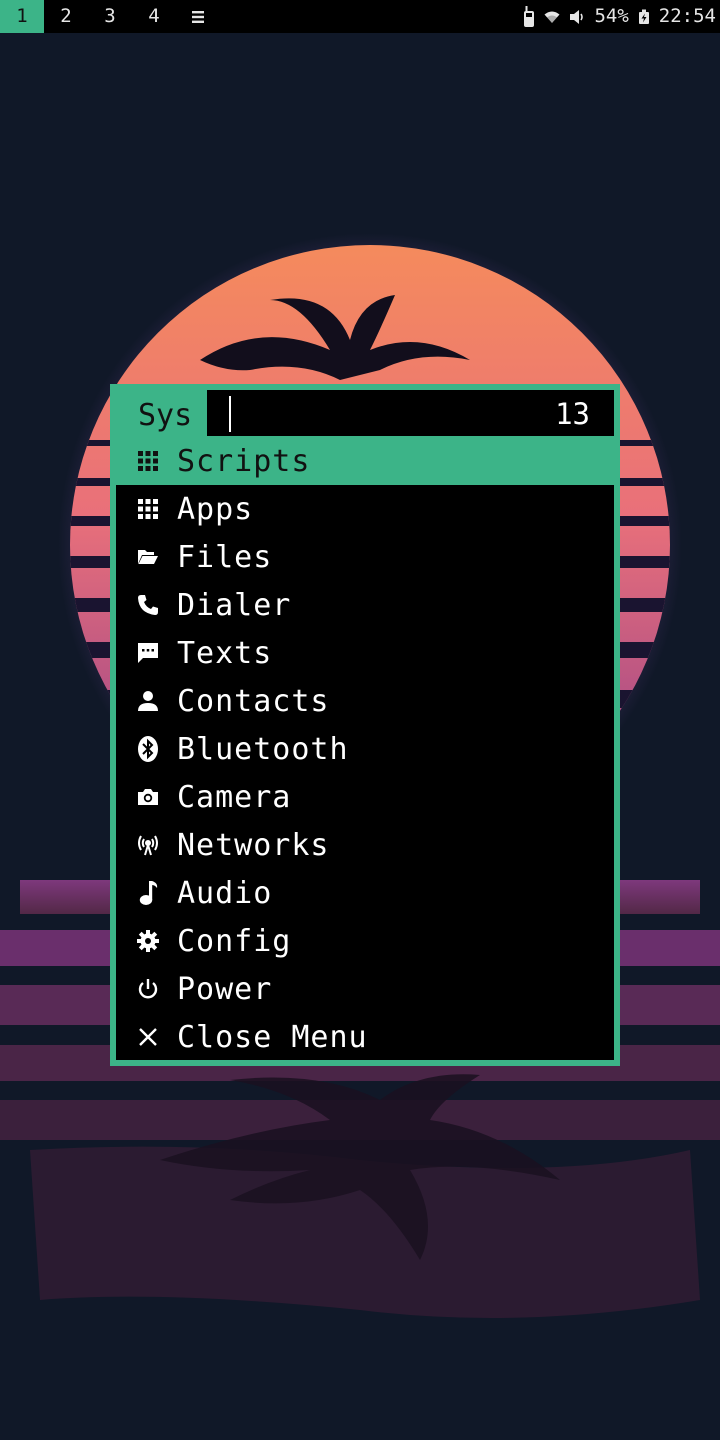 Image resolution: width=720 pixels, height=1440 pixels. I want to click on menu-item-label: Close Menu, so click(272, 1037).